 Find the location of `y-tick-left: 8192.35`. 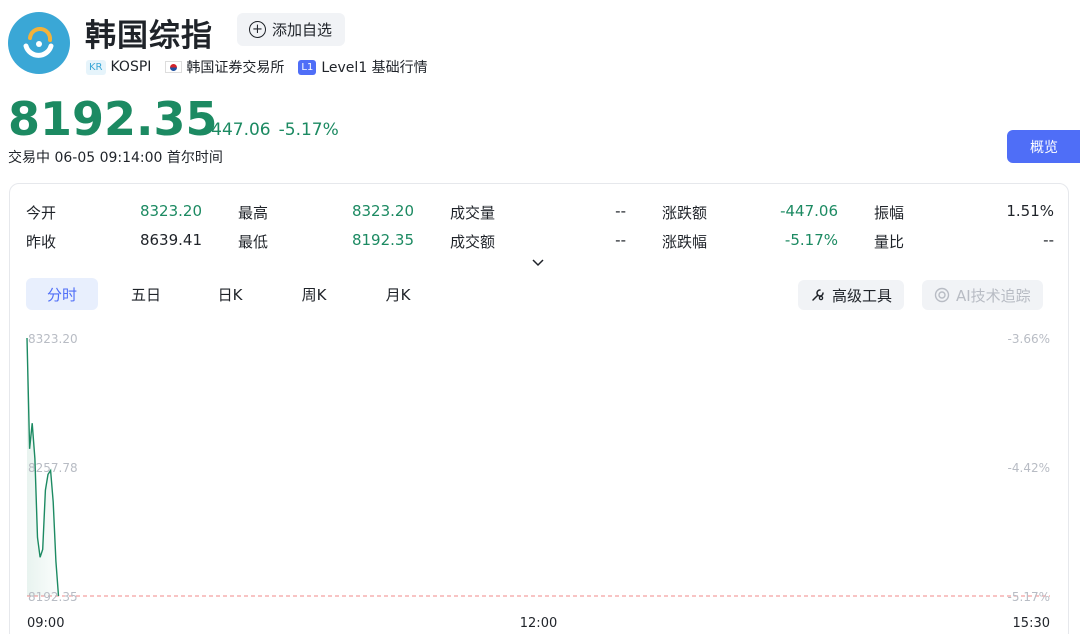

y-tick-left: 8192.35 is located at coordinates (53, 597).